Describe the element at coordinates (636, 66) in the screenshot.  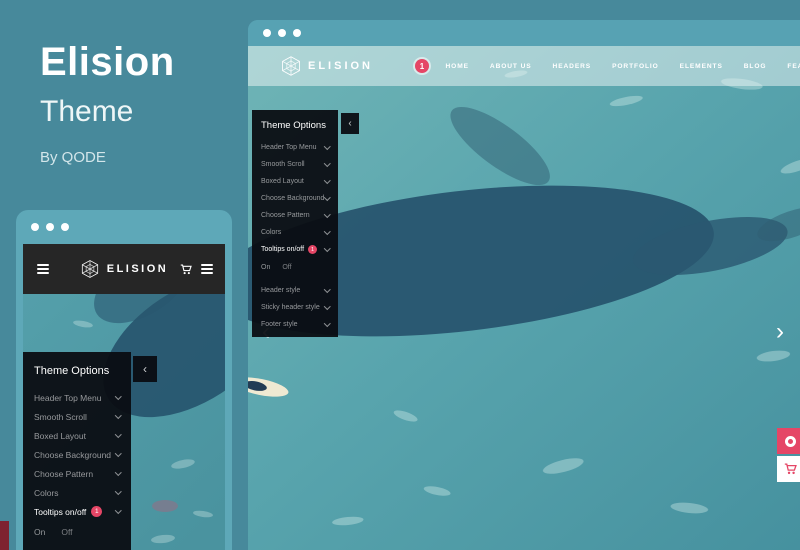
I see `menu-item-portfolio: PORTFOLIO` at that location.